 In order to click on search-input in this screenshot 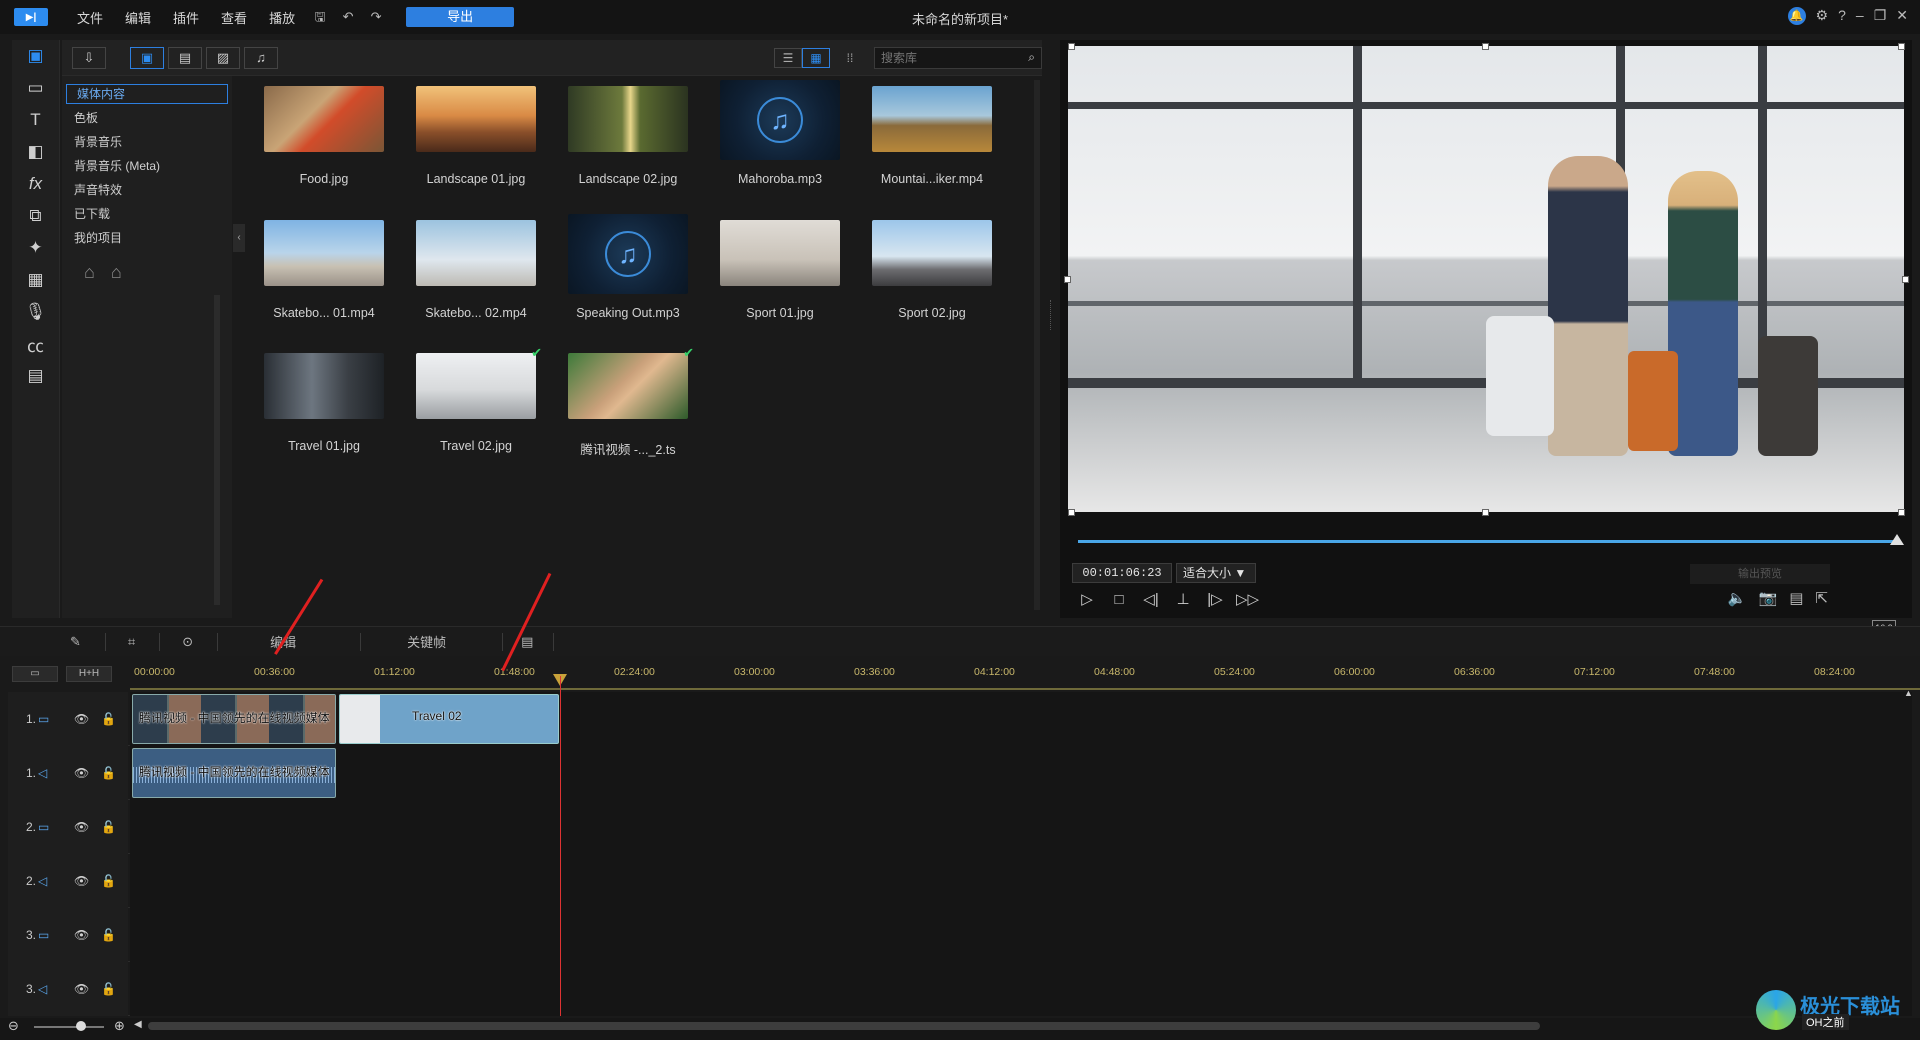, I will do `click(946, 57)`.